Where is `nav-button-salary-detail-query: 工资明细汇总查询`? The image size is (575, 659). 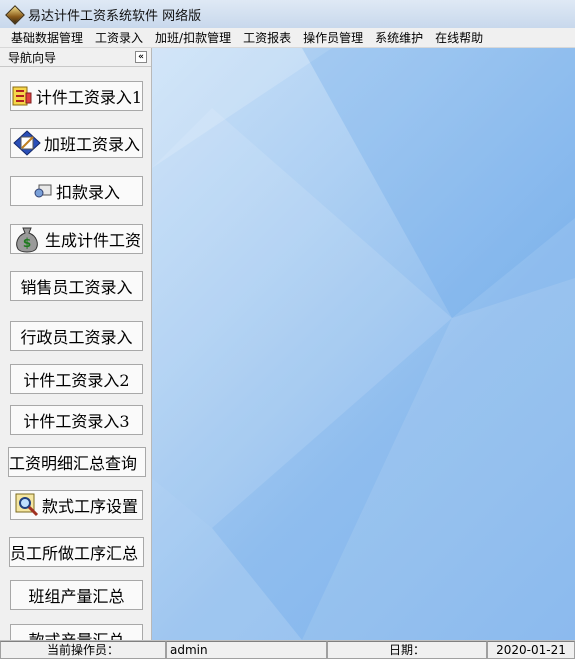 nav-button-salary-detail-query: 工资明细汇总查询 is located at coordinates (77, 462).